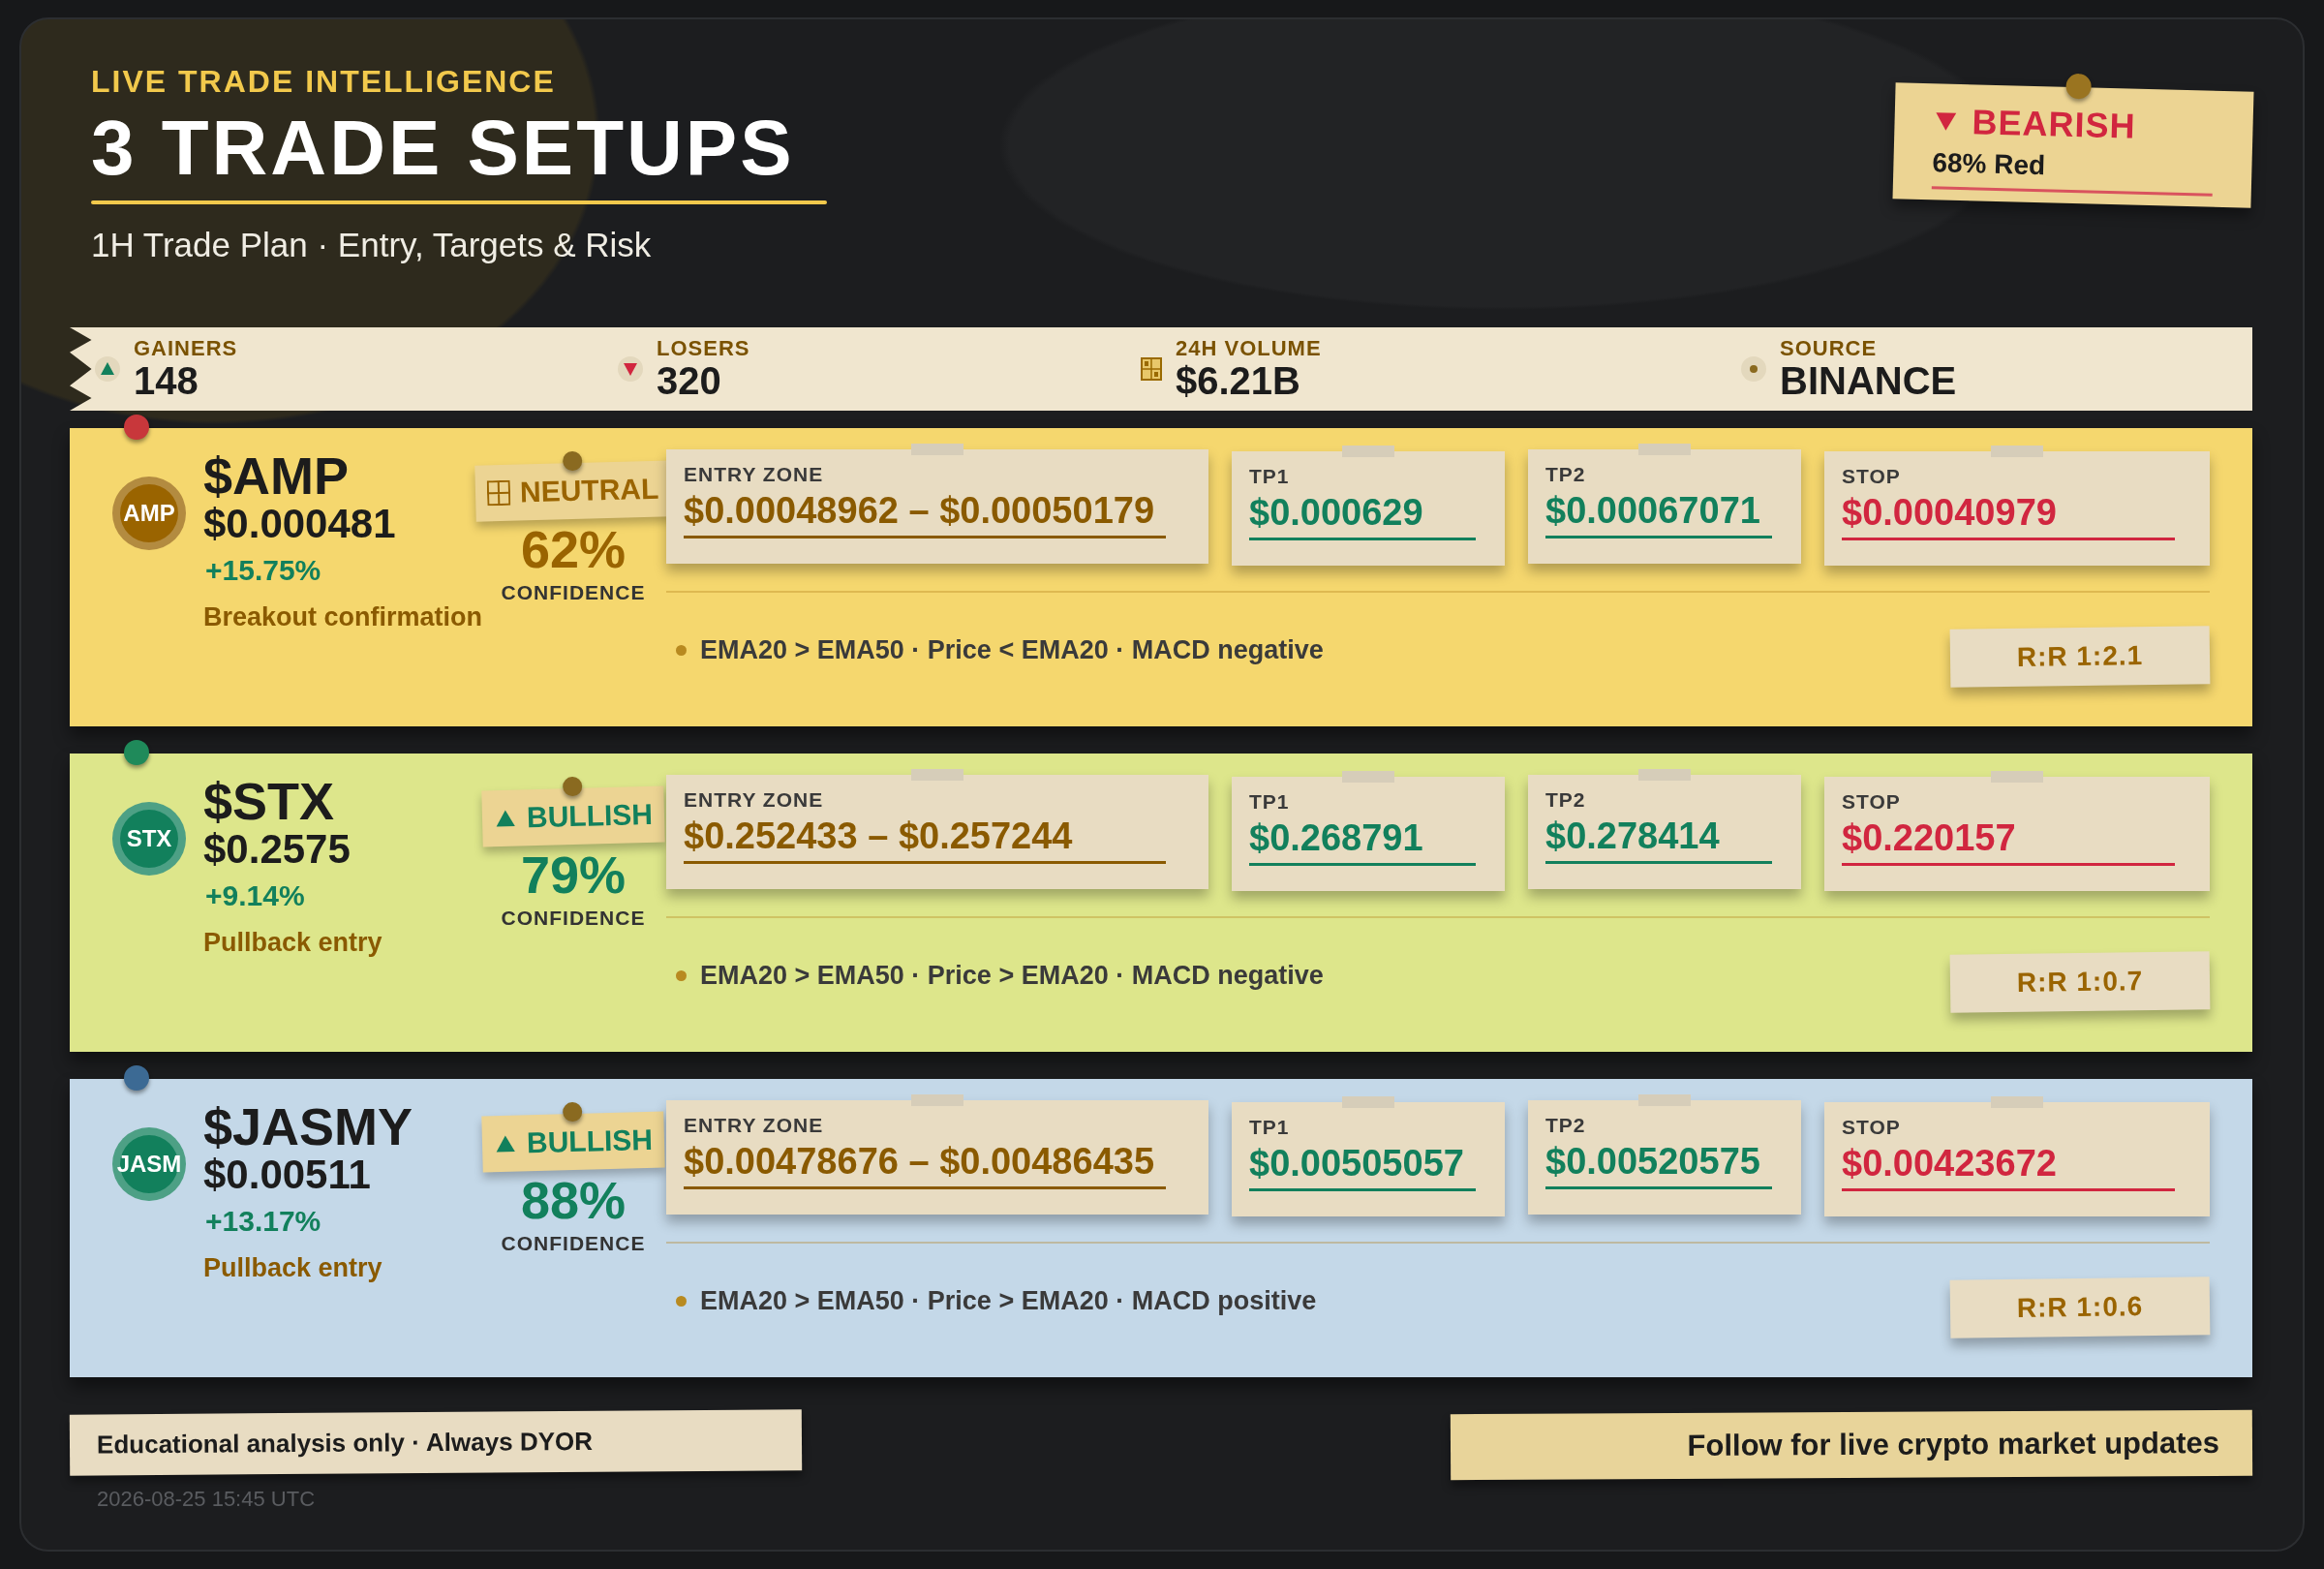  I want to click on eyebrow-label: LIVE TRADE INTELLIGENCE, so click(324, 82).